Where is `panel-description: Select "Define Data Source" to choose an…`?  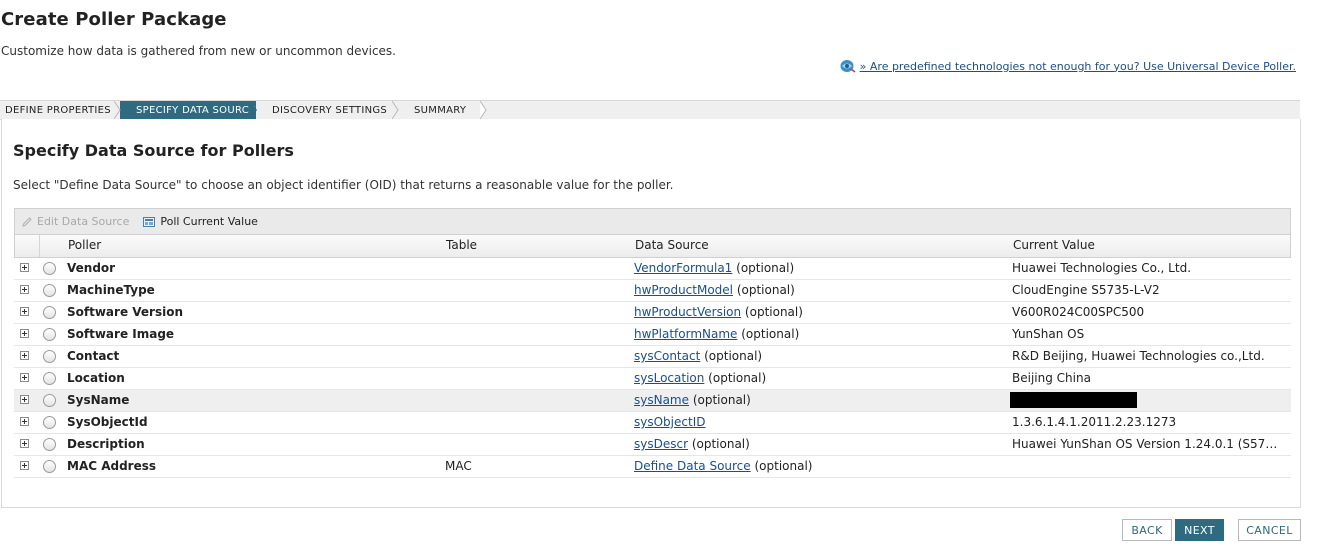 panel-description: Select "Define Data Source" to choose an… is located at coordinates (343, 185).